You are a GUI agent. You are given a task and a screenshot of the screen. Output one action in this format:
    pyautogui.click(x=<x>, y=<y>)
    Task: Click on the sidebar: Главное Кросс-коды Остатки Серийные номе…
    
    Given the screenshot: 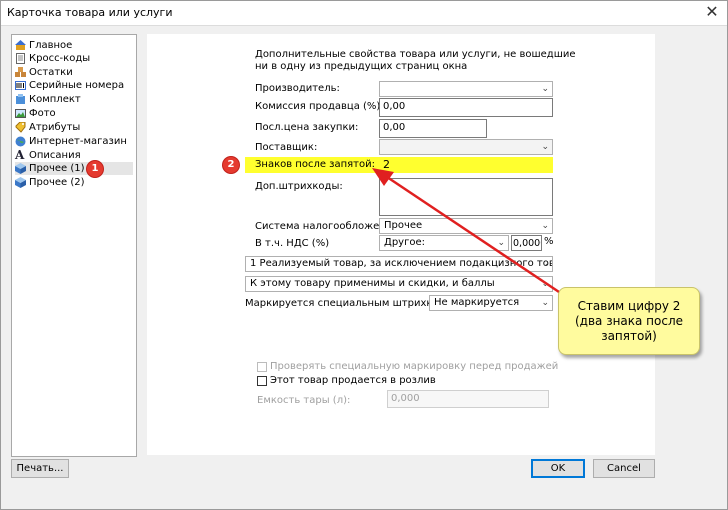 What is the action you would take?
    pyautogui.click(x=74, y=245)
    